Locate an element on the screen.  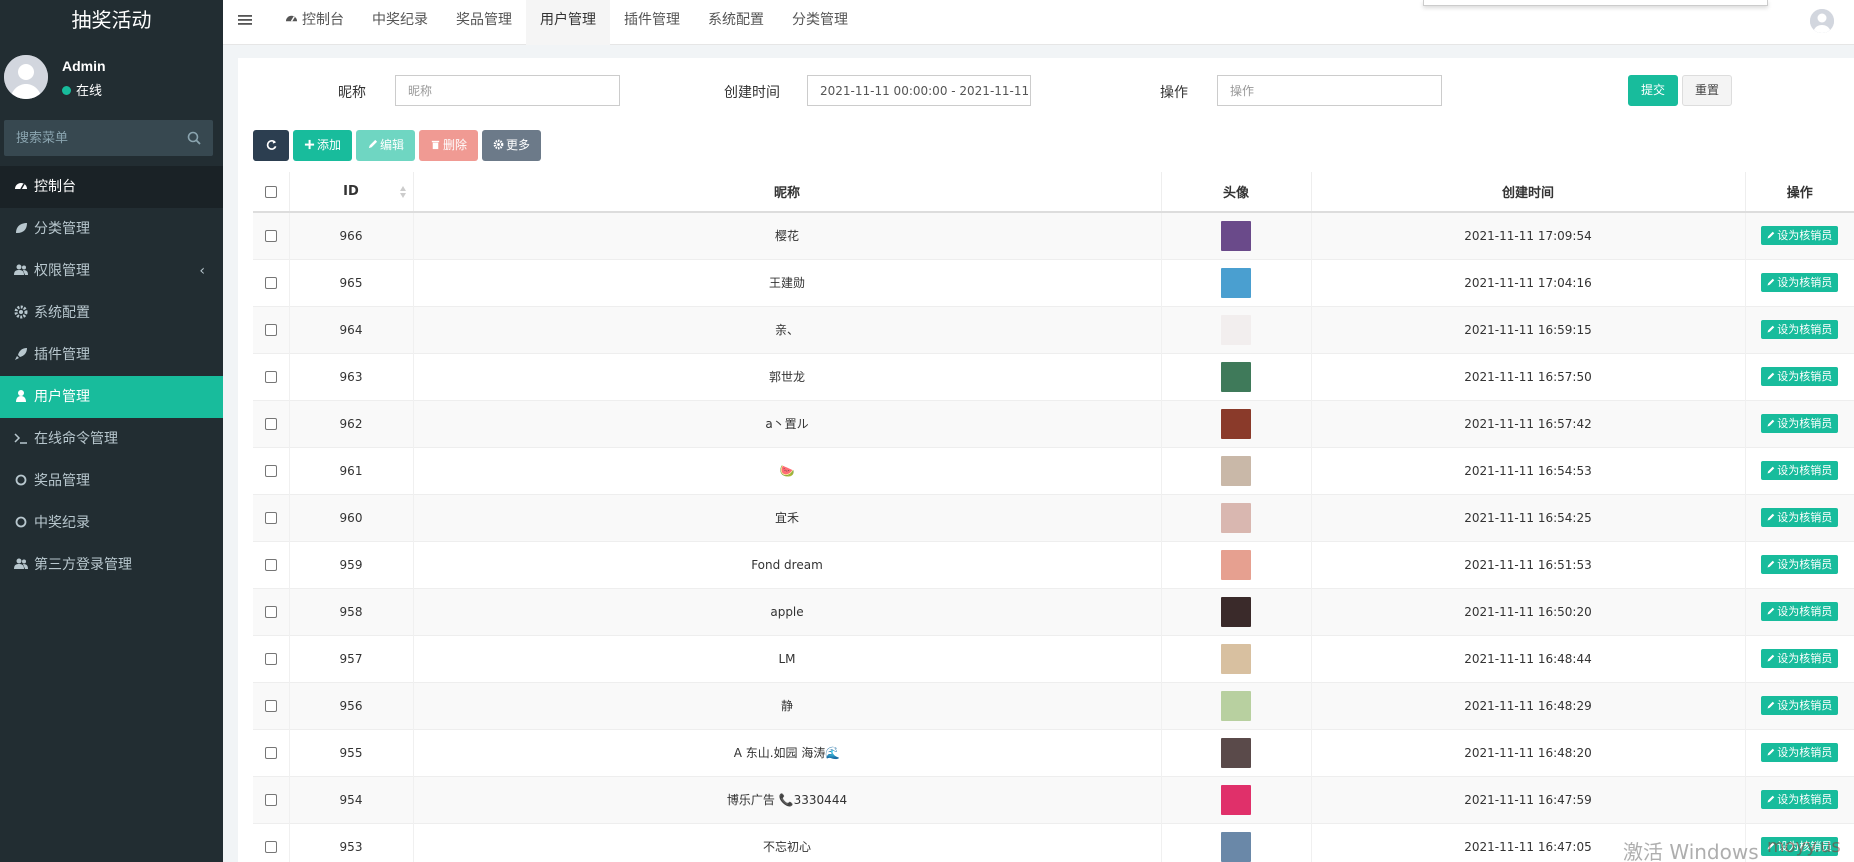
sidebar-item-users: 用户管理 is located at coordinates (111, 397).